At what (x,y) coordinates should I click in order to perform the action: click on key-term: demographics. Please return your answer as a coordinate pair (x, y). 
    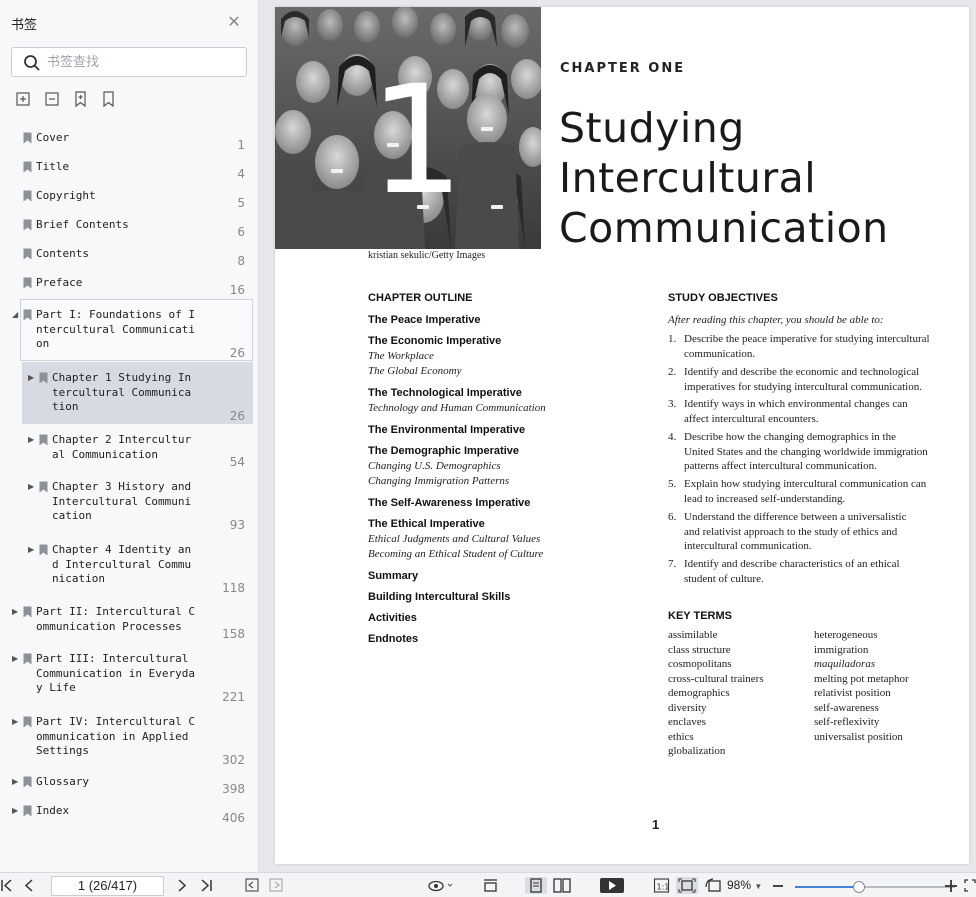
    Looking at the image, I should click on (699, 693).